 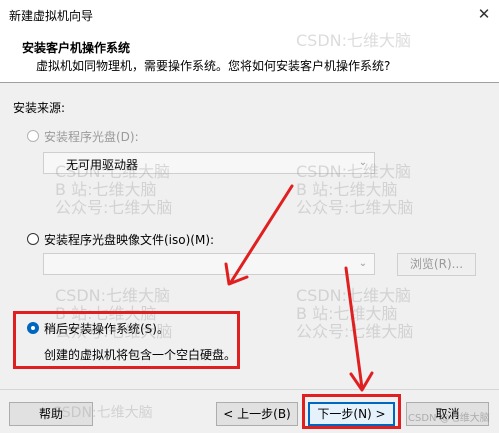 I want to click on cancel-button: 取消, so click(x=447, y=414).